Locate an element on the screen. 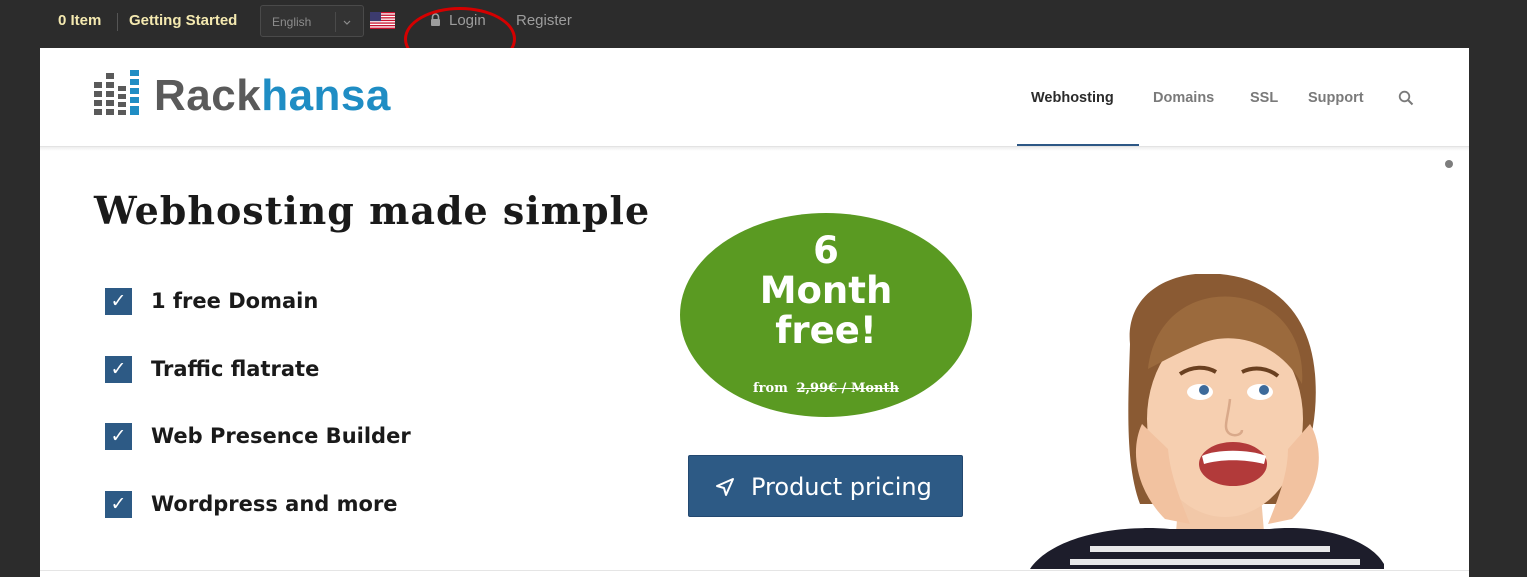  nav-item-webhosting: Webhosting is located at coordinates (1072, 98).